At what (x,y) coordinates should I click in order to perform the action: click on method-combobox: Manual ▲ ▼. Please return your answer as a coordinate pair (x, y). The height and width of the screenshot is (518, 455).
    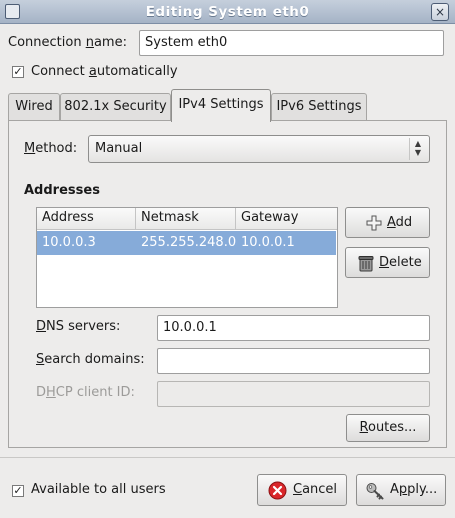
    Looking at the image, I should click on (259, 149).